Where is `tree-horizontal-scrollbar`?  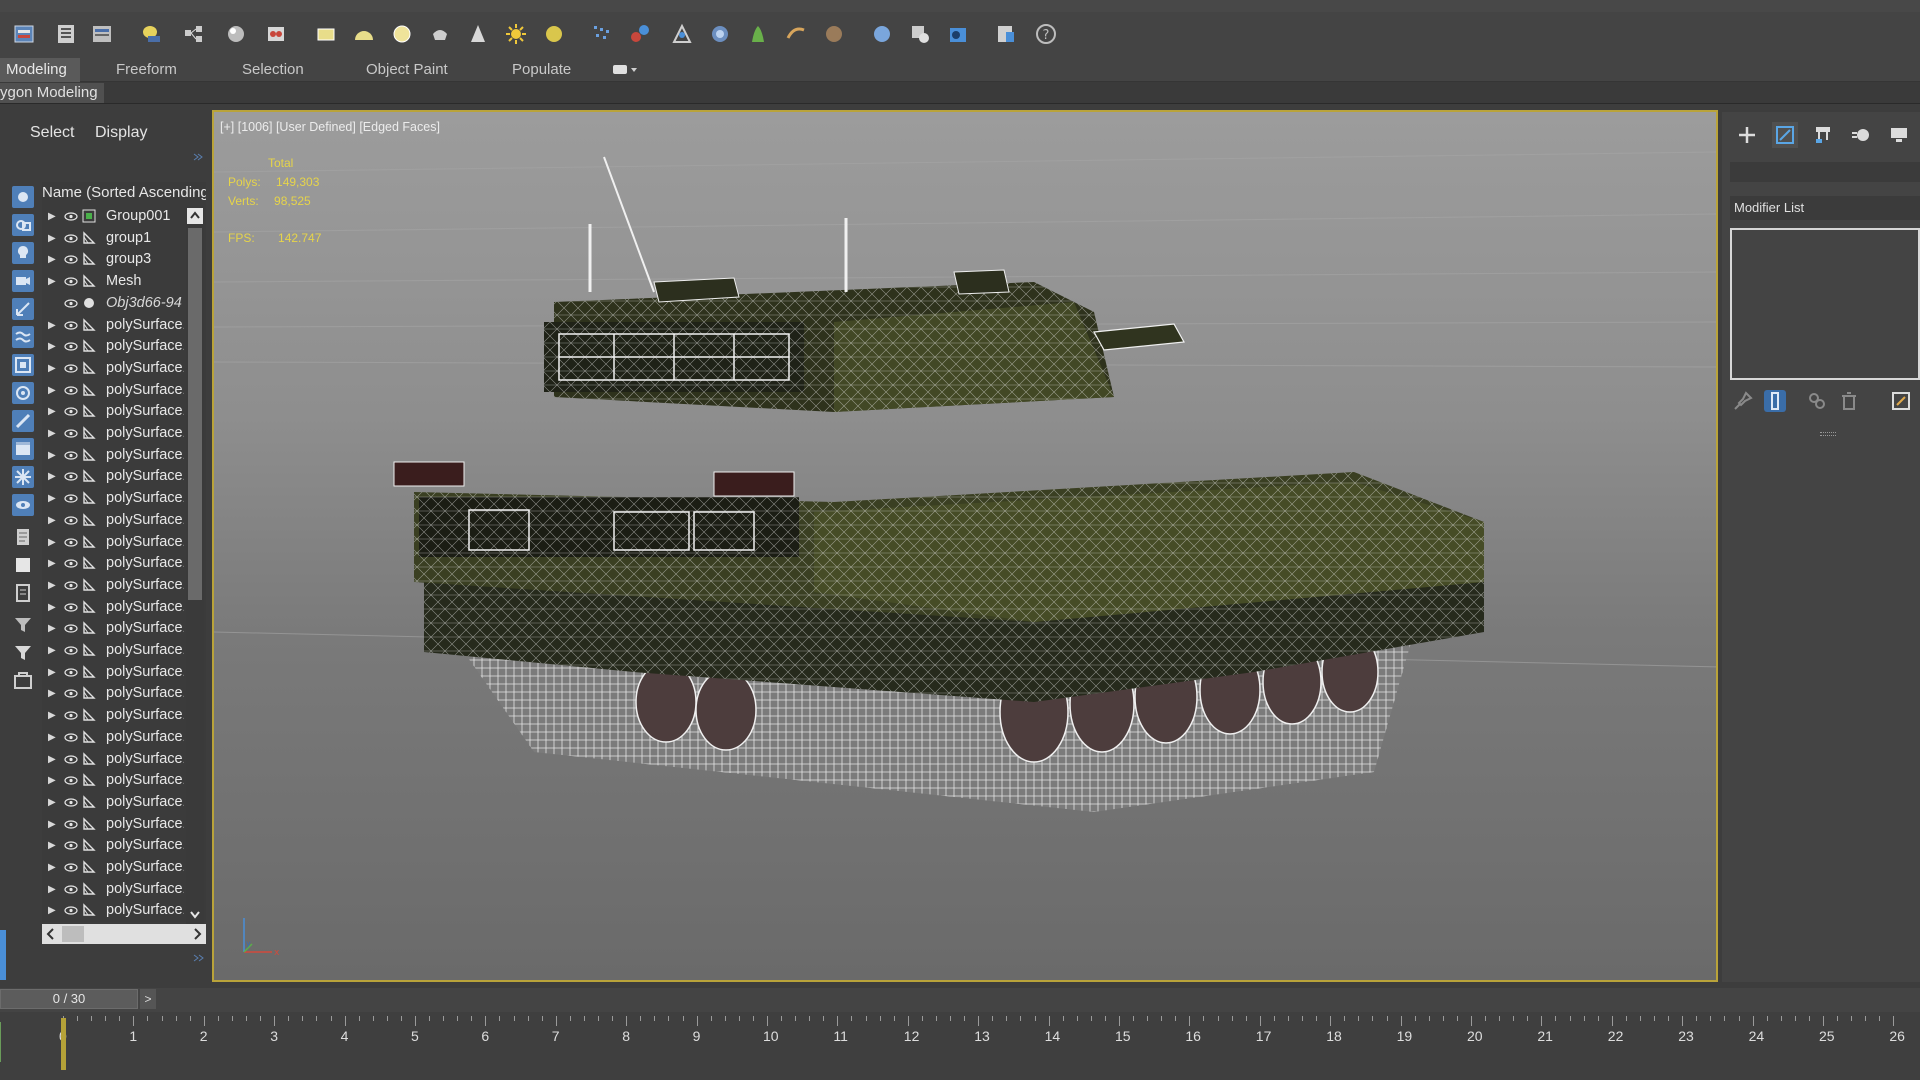 tree-horizontal-scrollbar is located at coordinates (124, 934).